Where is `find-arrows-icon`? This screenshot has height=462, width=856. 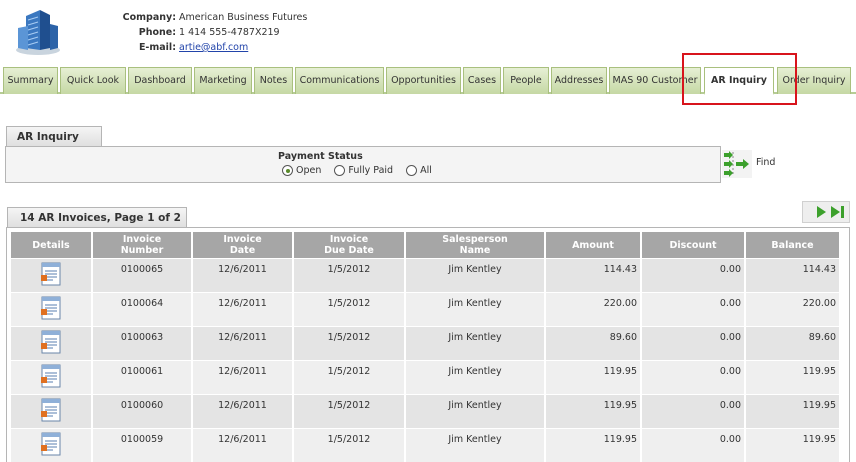
find-arrows-icon is located at coordinates (737, 164).